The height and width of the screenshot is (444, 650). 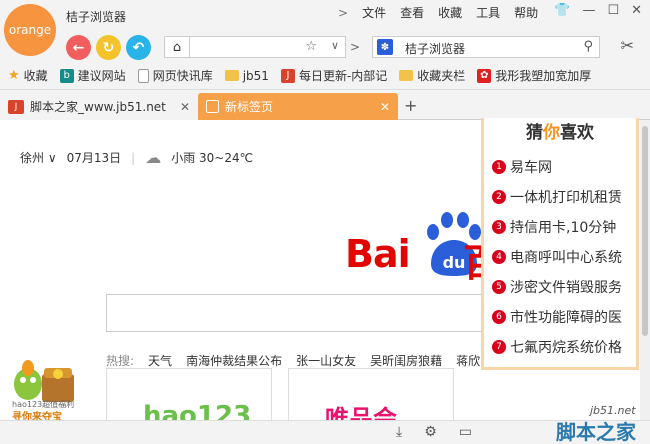 I want to click on bookmark-web-slices: 网页快讯库, so click(x=175, y=75).